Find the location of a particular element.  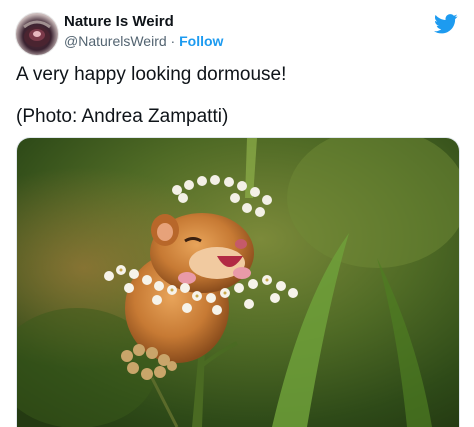

tweet-text-line-1: A very happy looking dormouse! is located at coordinates (151, 74).